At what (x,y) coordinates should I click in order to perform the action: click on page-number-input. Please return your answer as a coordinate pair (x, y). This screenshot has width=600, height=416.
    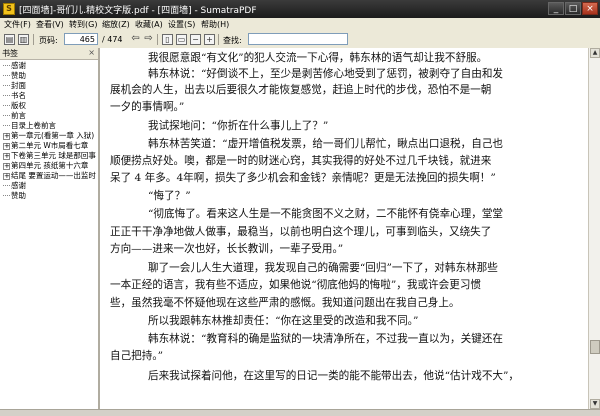
    Looking at the image, I should click on (81, 39).